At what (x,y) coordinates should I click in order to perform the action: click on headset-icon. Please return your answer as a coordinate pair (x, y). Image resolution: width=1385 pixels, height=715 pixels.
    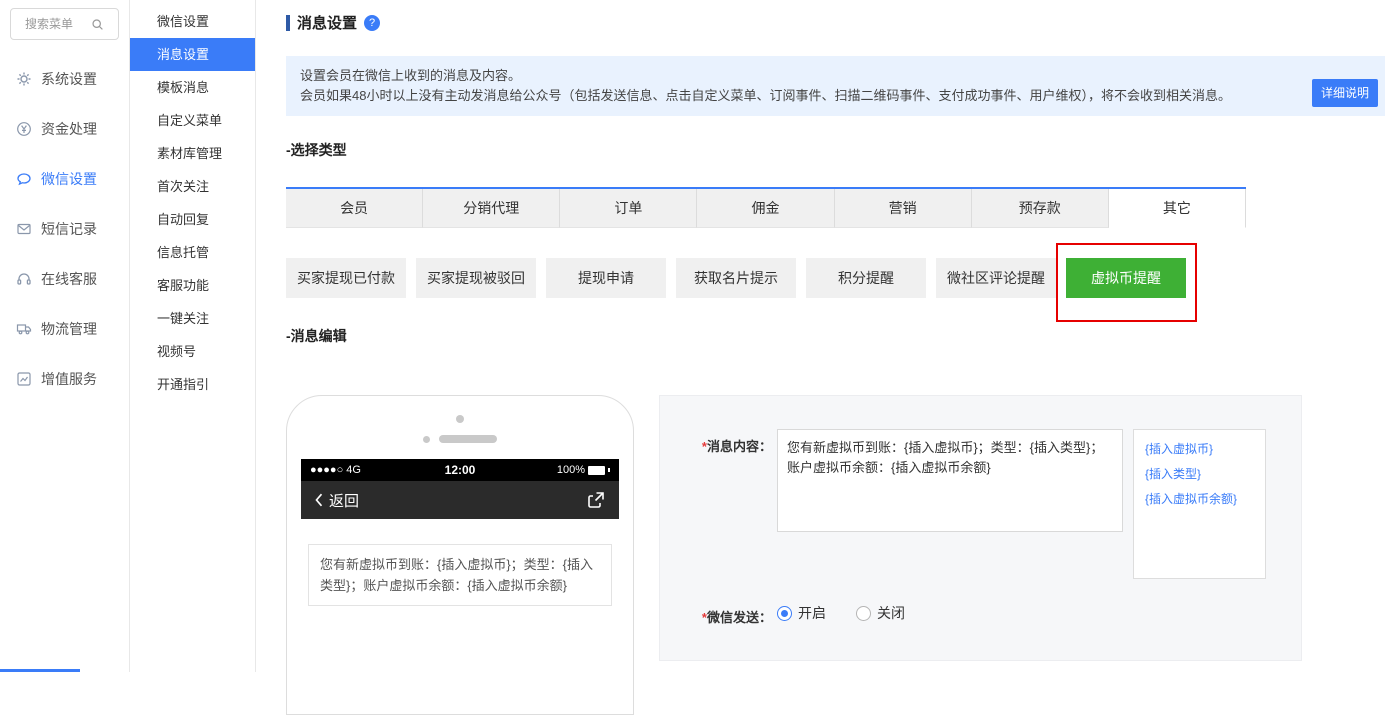
    Looking at the image, I should click on (23, 279).